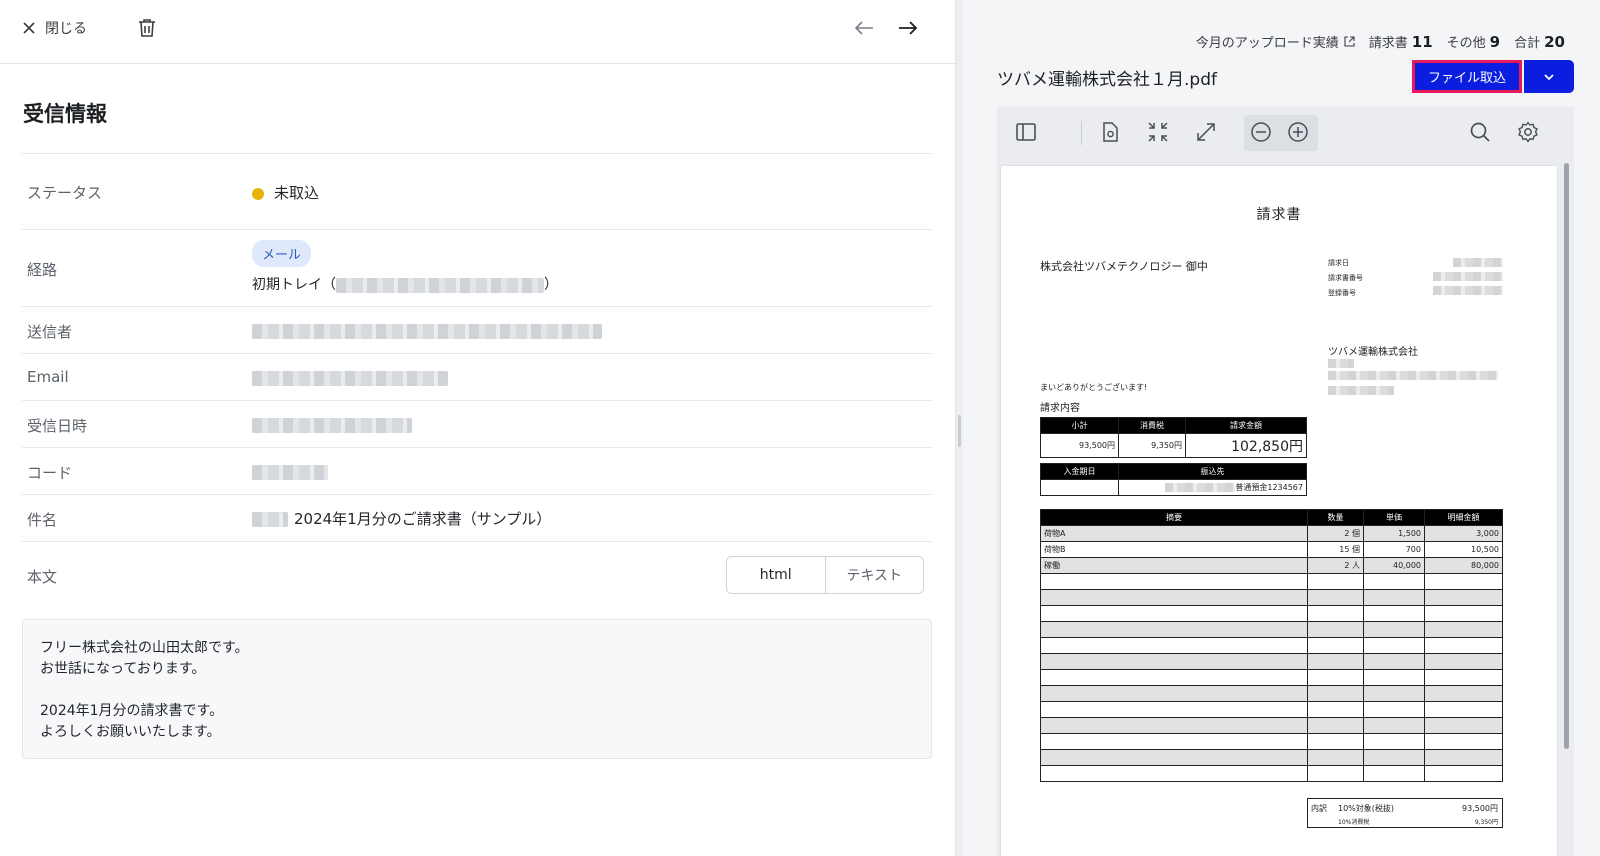 The width and height of the screenshot is (1600, 856). I want to click on breakdown-tax: 10%消費税, so click(1354, 822).